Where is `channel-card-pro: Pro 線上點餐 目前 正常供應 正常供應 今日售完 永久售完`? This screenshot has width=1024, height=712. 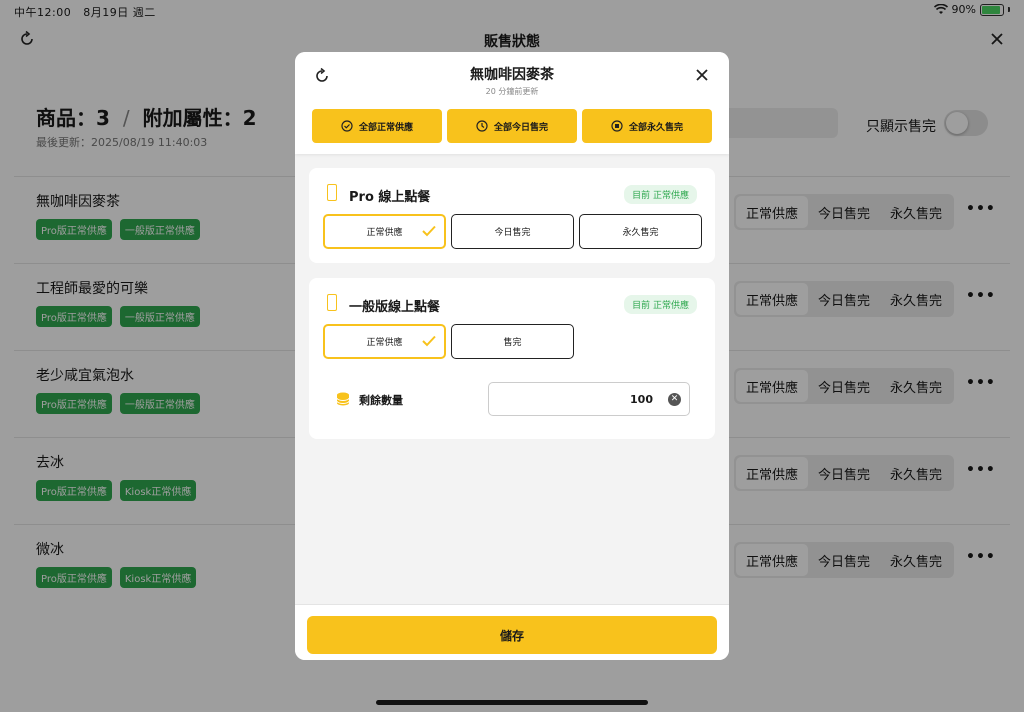
channel-card-pro: Pro 線上點餐 目前 正常供應 正常供應 今日售完 永久售完 is located at coordinates (512, 215).